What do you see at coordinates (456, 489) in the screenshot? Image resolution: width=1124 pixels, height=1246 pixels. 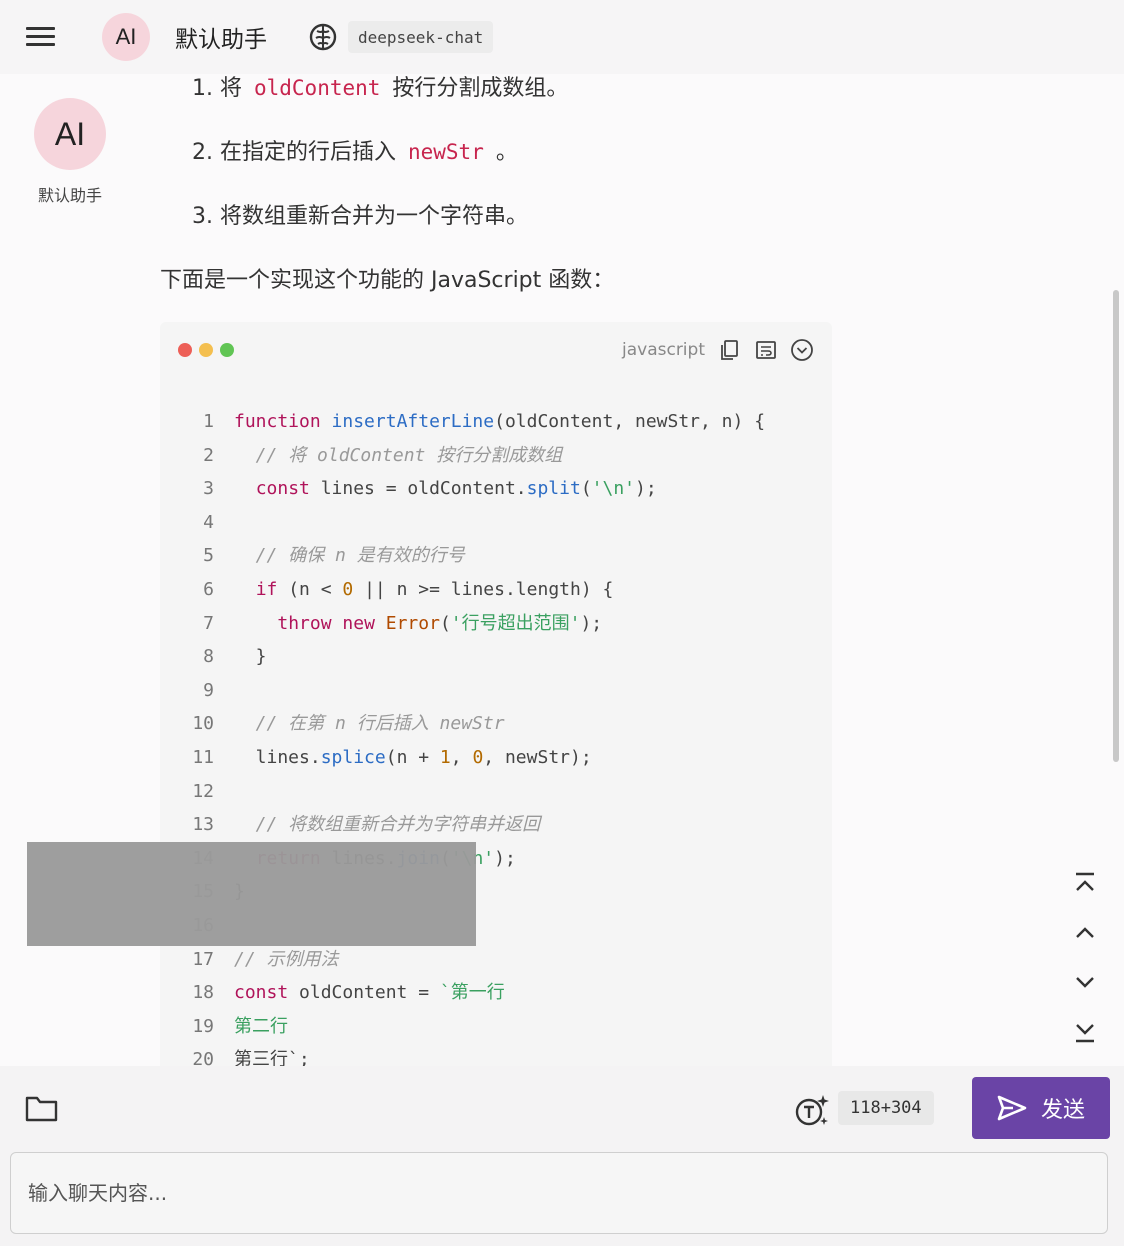 I see `line-code: const lines = oldContent.split('\n');` at bounding box center [456, 489].